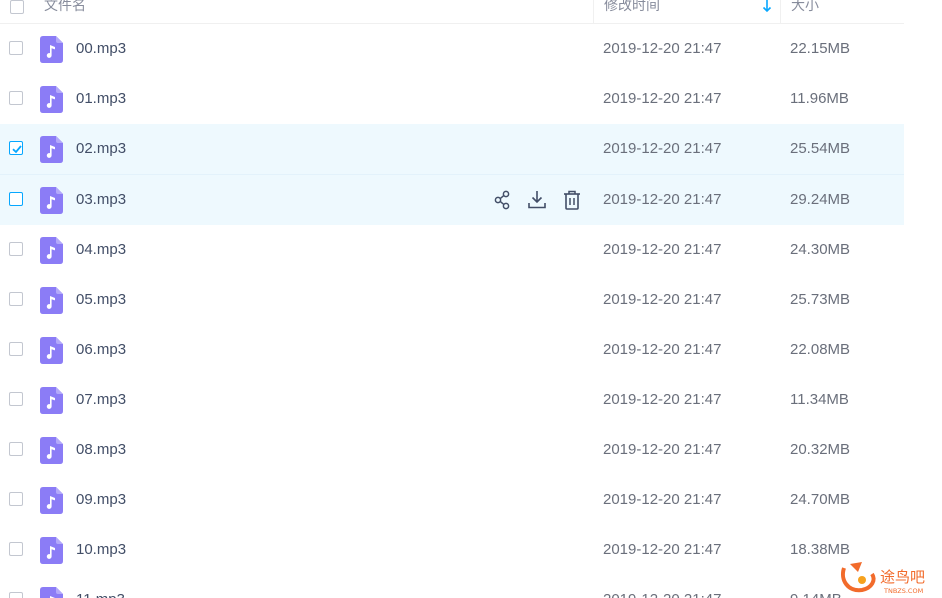 This screenshot has height=598, width=942. Describe the element at coordinates (101, 200) in the screenshot. I see `file-name: 03.mp3` at that location.